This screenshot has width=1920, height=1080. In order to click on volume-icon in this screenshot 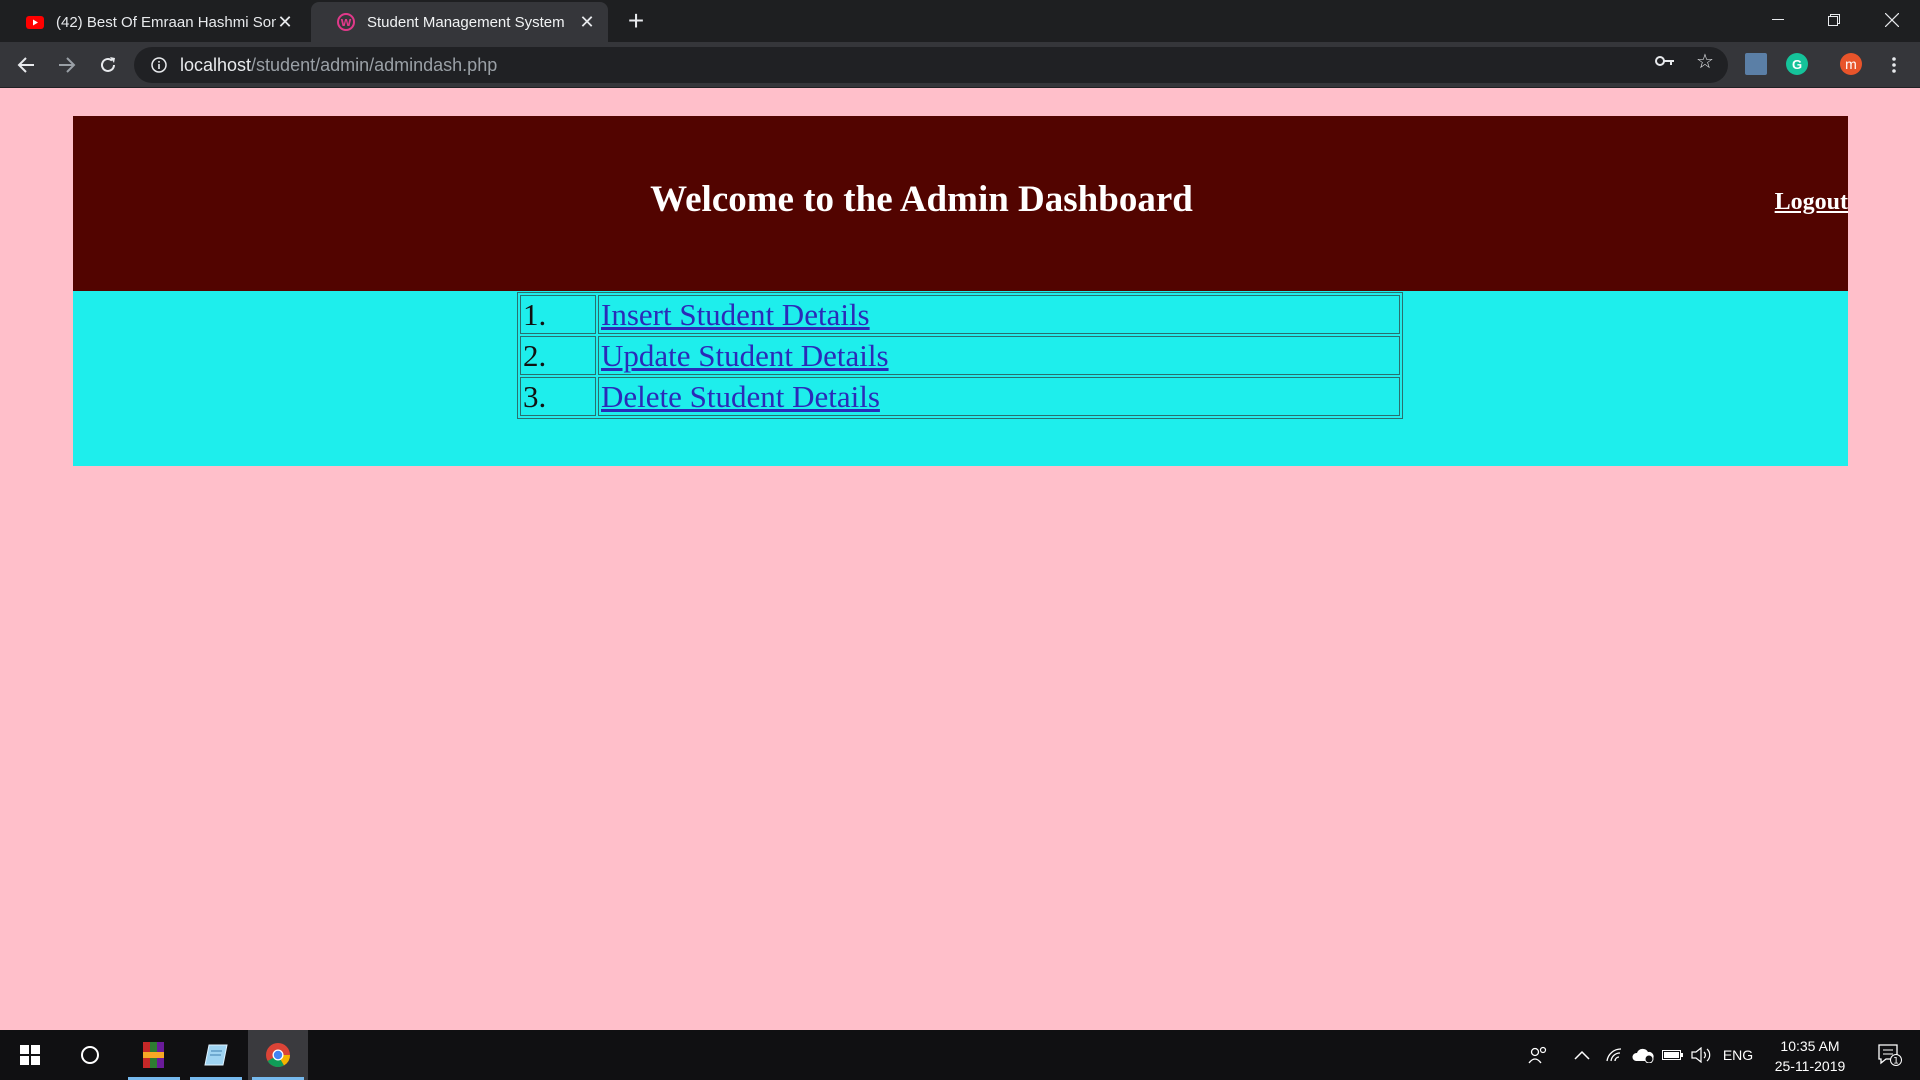, I will do `click(1702, 1055)`.